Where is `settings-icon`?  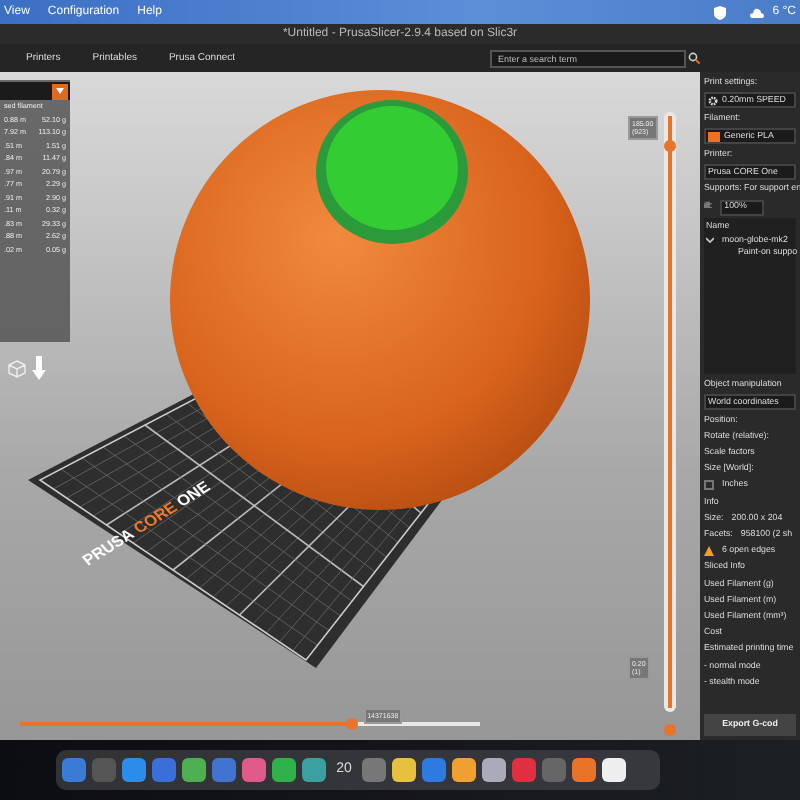
settings-icon is located at coordinates (713, 100).